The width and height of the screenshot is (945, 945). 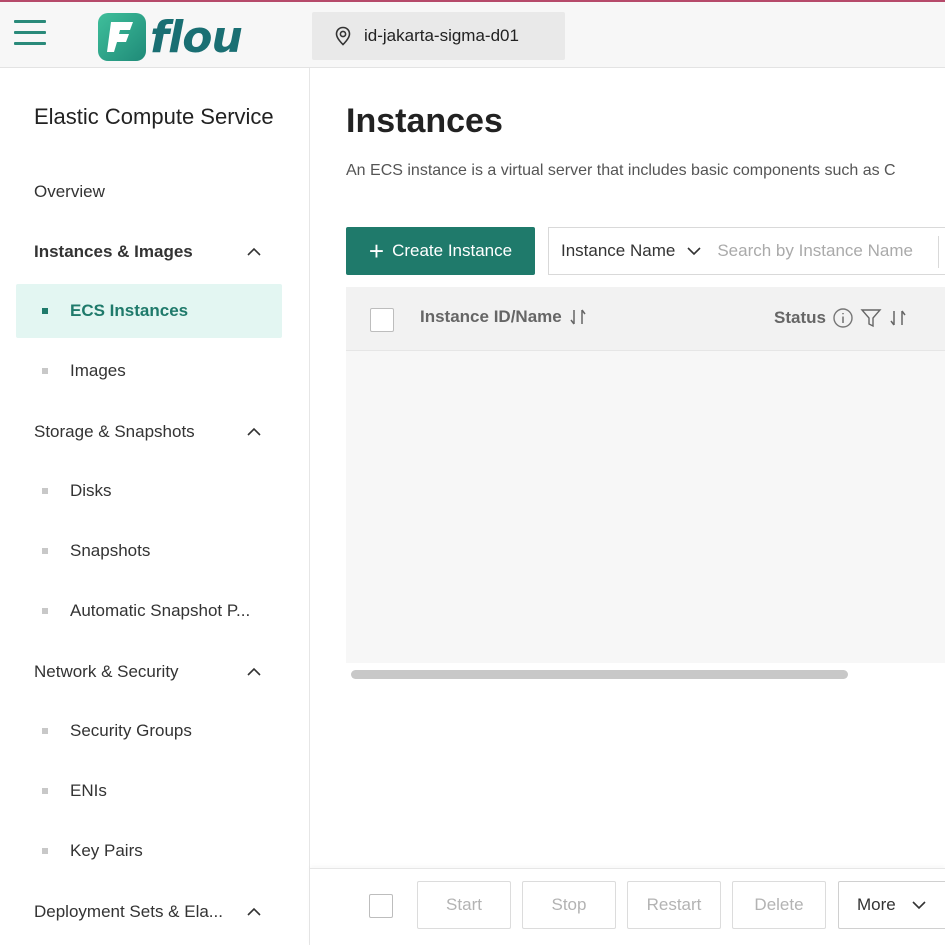 I want to click on create-instance-button: + Create Instance, so click(x=440, y=251).